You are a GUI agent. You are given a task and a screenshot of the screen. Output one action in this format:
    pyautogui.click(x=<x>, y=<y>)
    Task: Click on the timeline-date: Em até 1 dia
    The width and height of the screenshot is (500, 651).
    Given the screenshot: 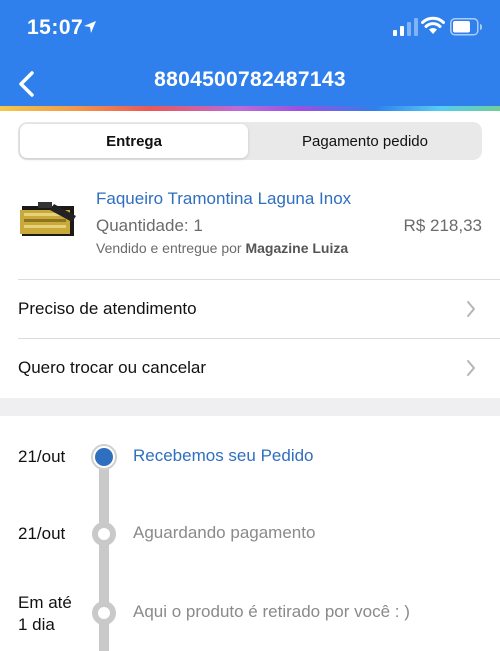 What is the action you would take?
    pyautogui.click(x=45, y=613)
    